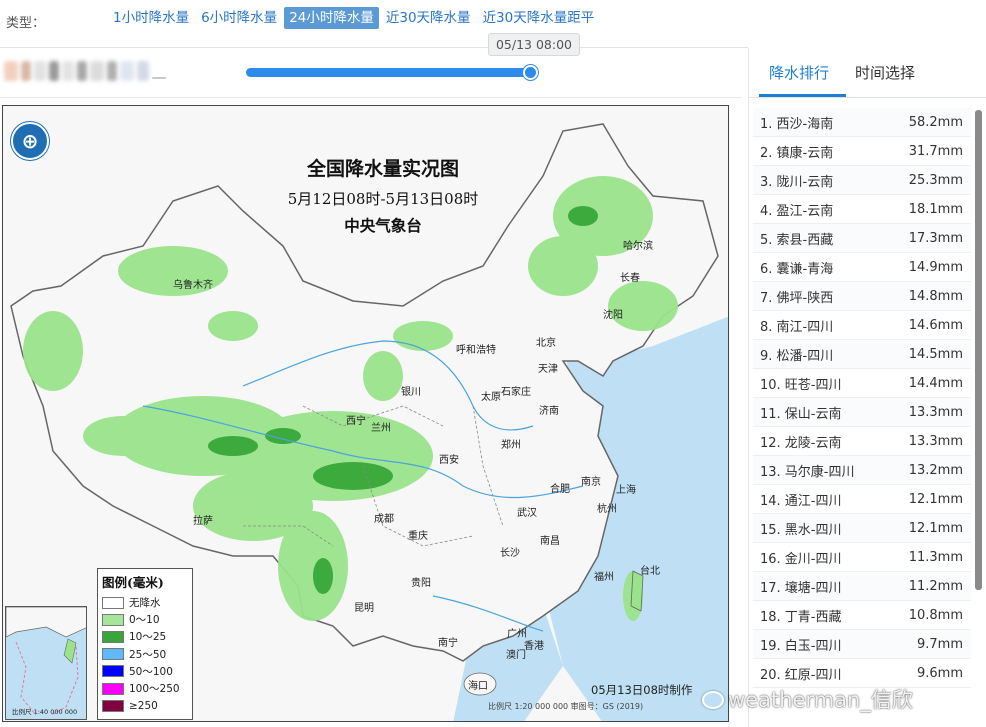 This screenshot has height=727, width=986. What do you see at coordinates (145, 671) in the screenshot?
I see `legend-item: 50～100` at bounding box center [145, 671].